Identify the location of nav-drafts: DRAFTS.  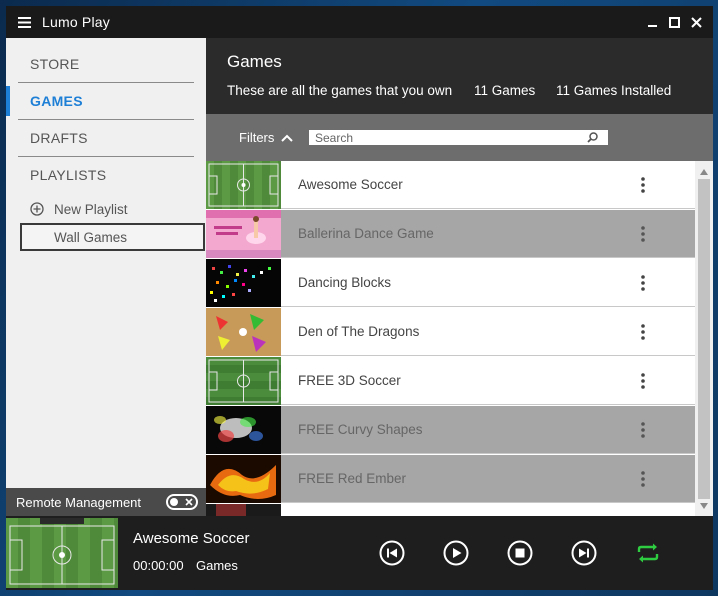
(106, 138).